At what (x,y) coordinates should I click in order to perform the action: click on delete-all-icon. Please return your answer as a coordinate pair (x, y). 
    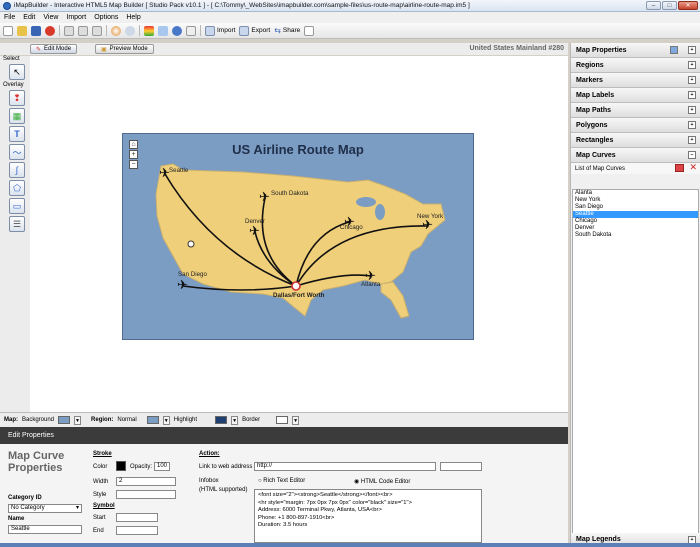
    Looking at the image, I should click on (679, 168).